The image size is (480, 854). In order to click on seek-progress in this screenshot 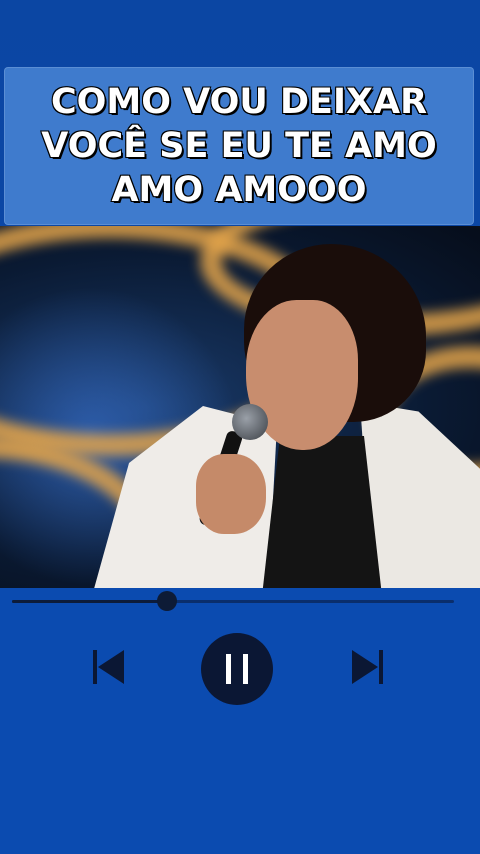, I will do `click(89, 601)`.